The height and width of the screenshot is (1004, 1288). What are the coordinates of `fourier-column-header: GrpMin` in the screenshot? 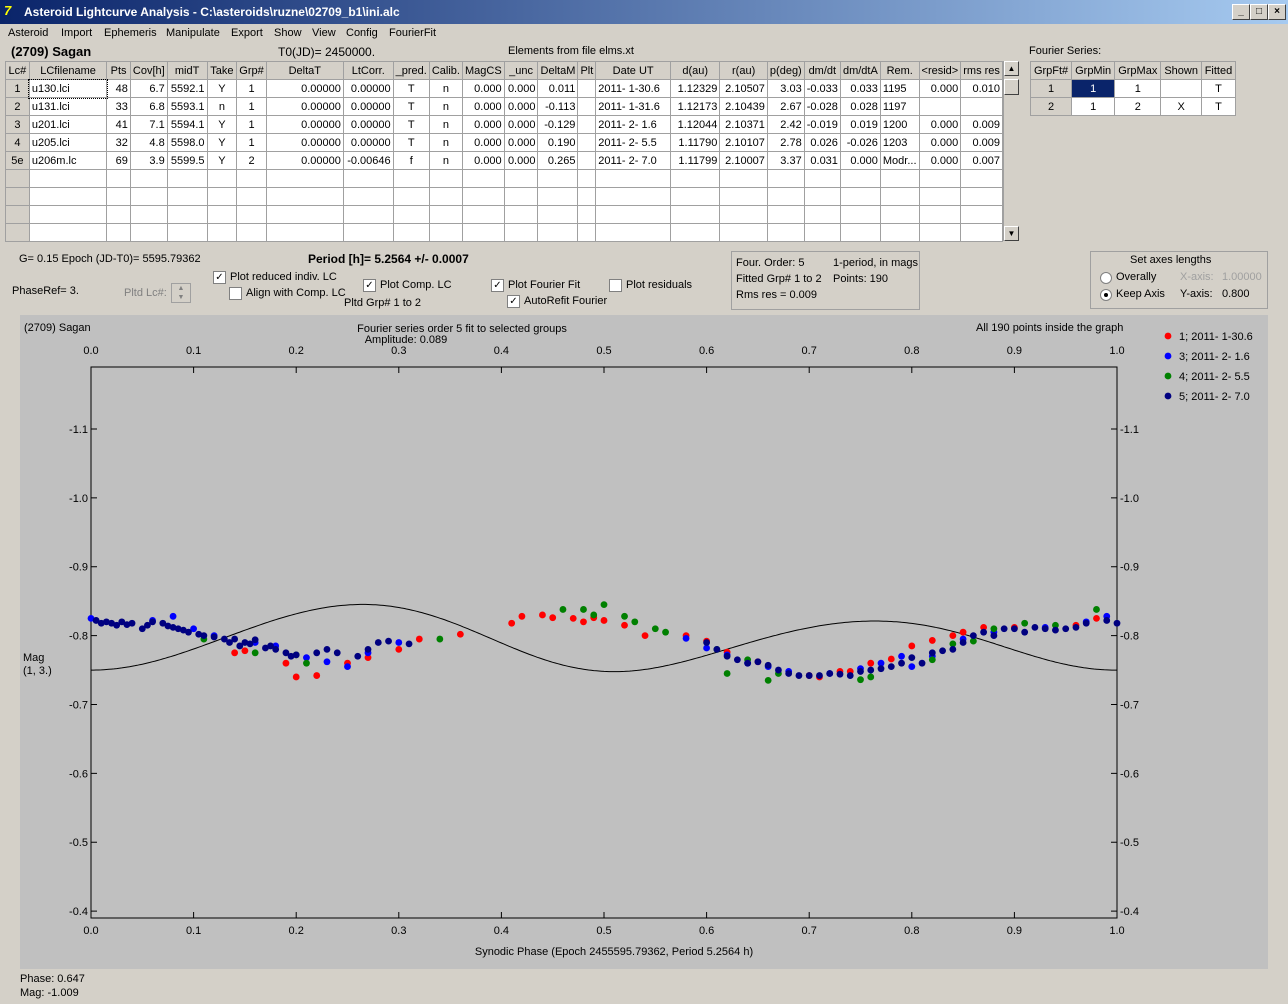 It's located at (1093, 70).